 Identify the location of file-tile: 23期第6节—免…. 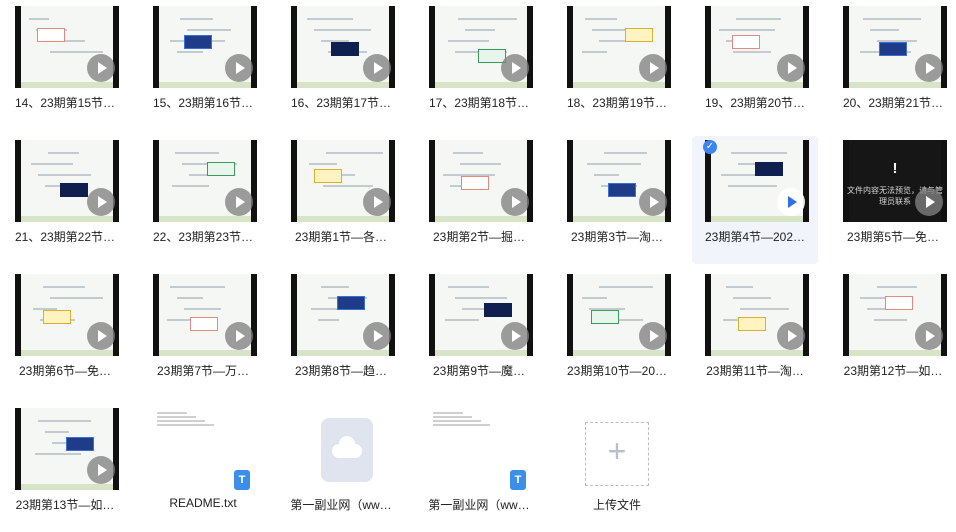
(65, 334).